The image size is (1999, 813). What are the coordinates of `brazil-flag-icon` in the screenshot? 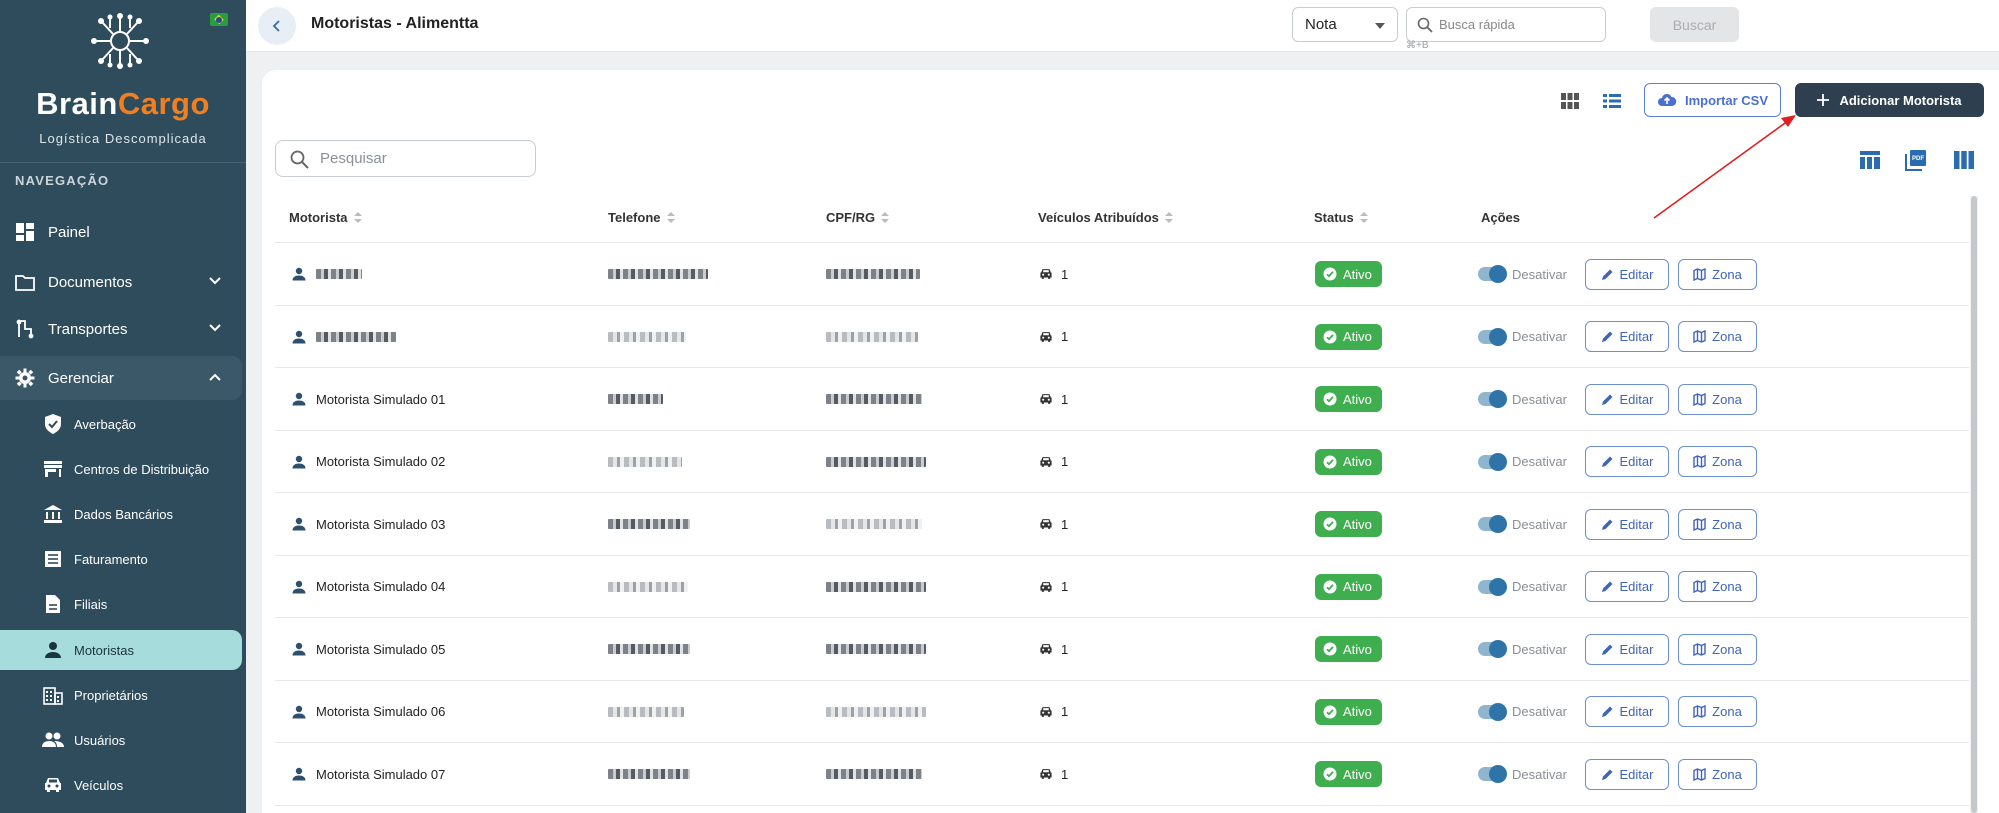 It's located at (219, 19).